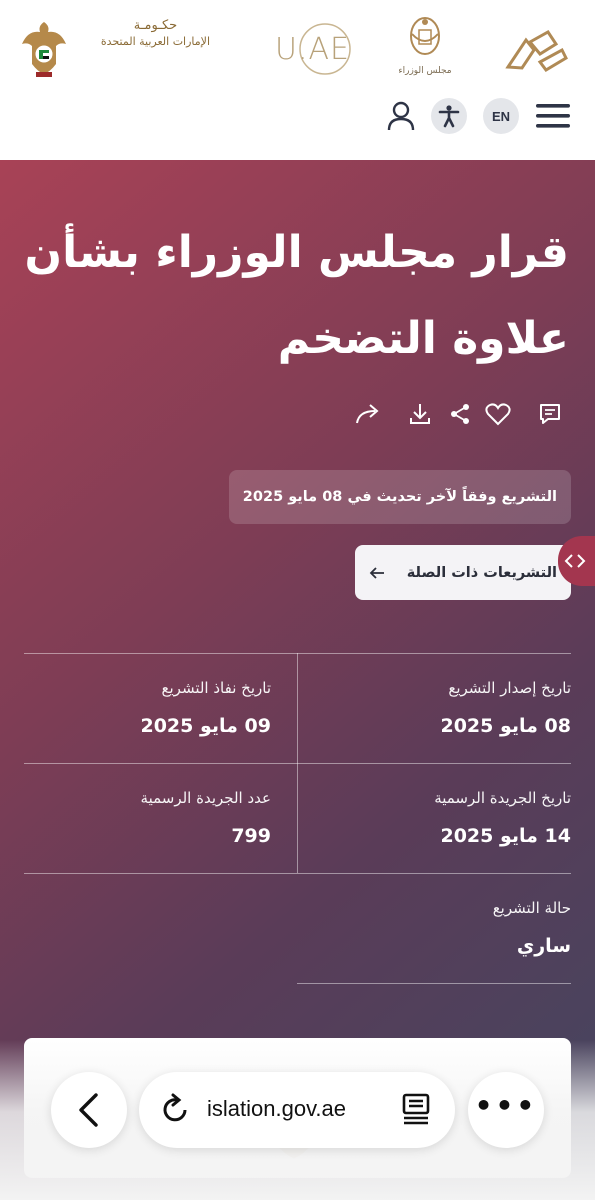 This screenshot has height=1200, width=595. What do you see at coordinates (416, 1109) in the screenshot?
I see `reader-icon` at bounding box center [416, 1109].